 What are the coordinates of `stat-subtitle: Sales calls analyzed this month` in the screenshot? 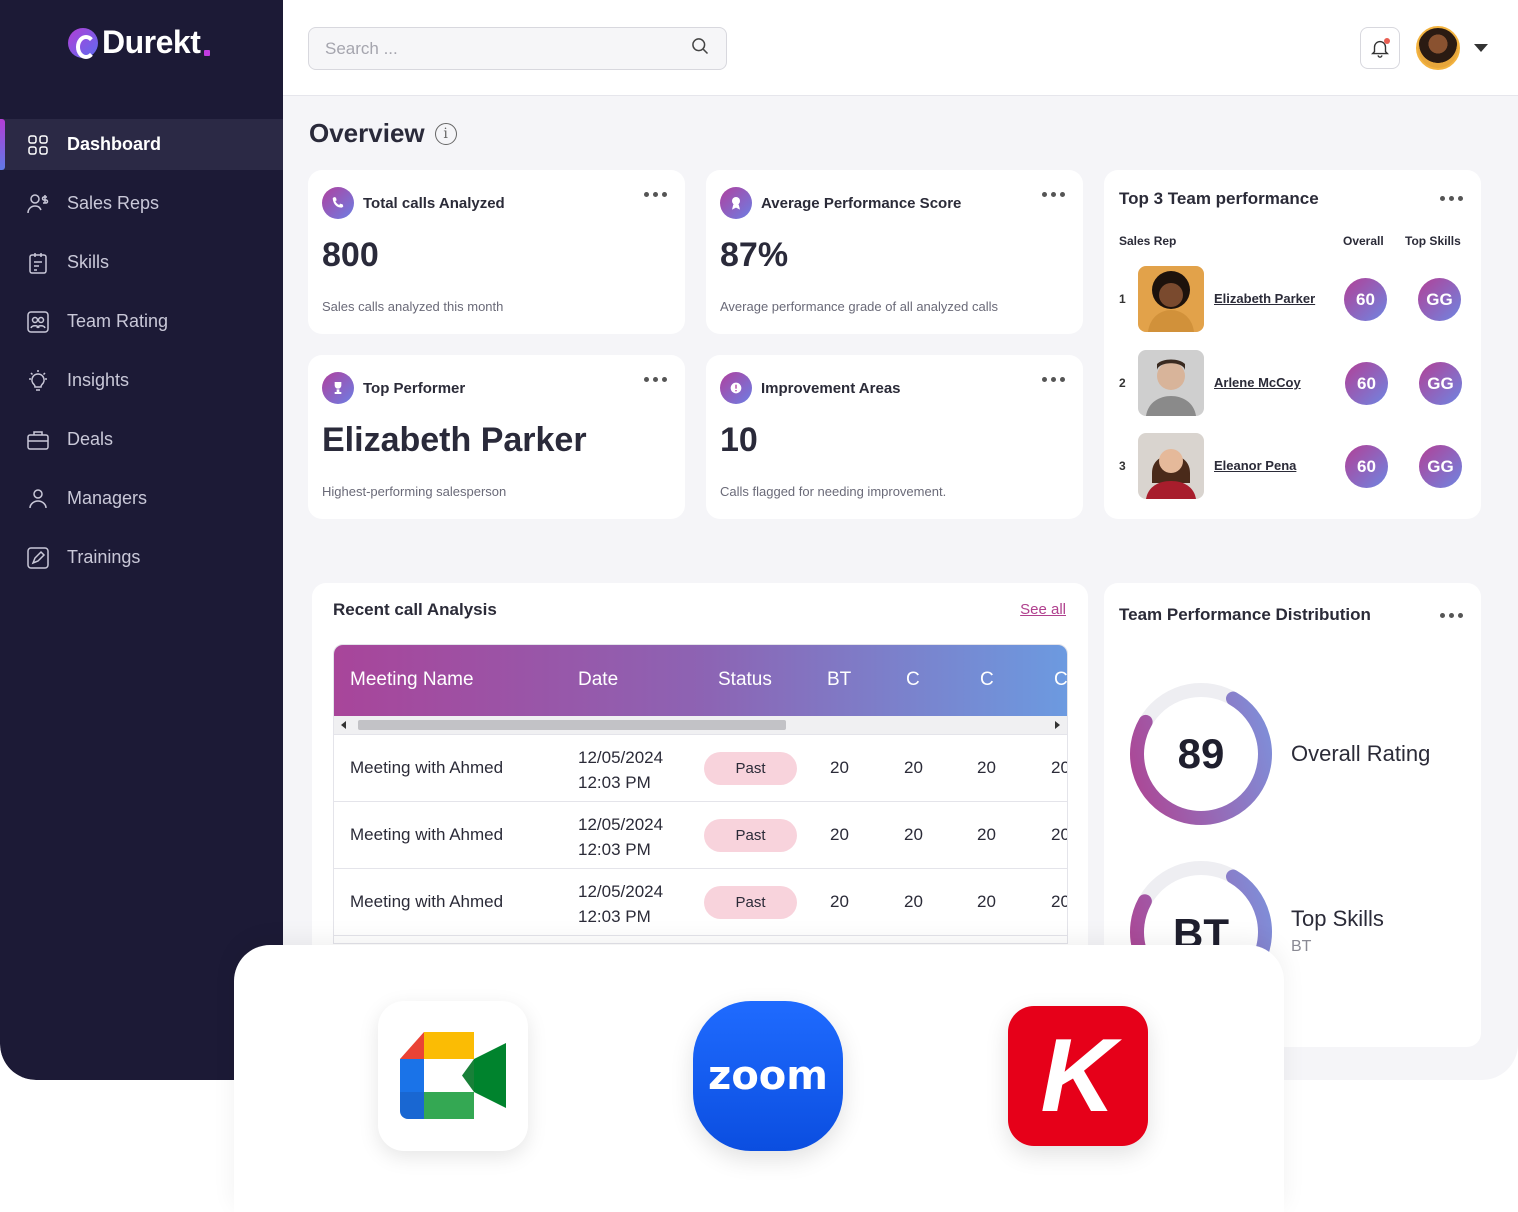 It's located at (413, 306).